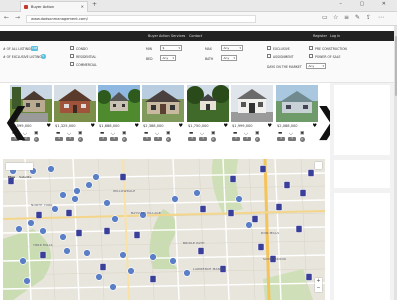 This screenshot has height=300, width=397. What do you see at coordinates (368, 17) in the screenshot?
I see `share-icon: ⇪` at bounding box center [368, 17].